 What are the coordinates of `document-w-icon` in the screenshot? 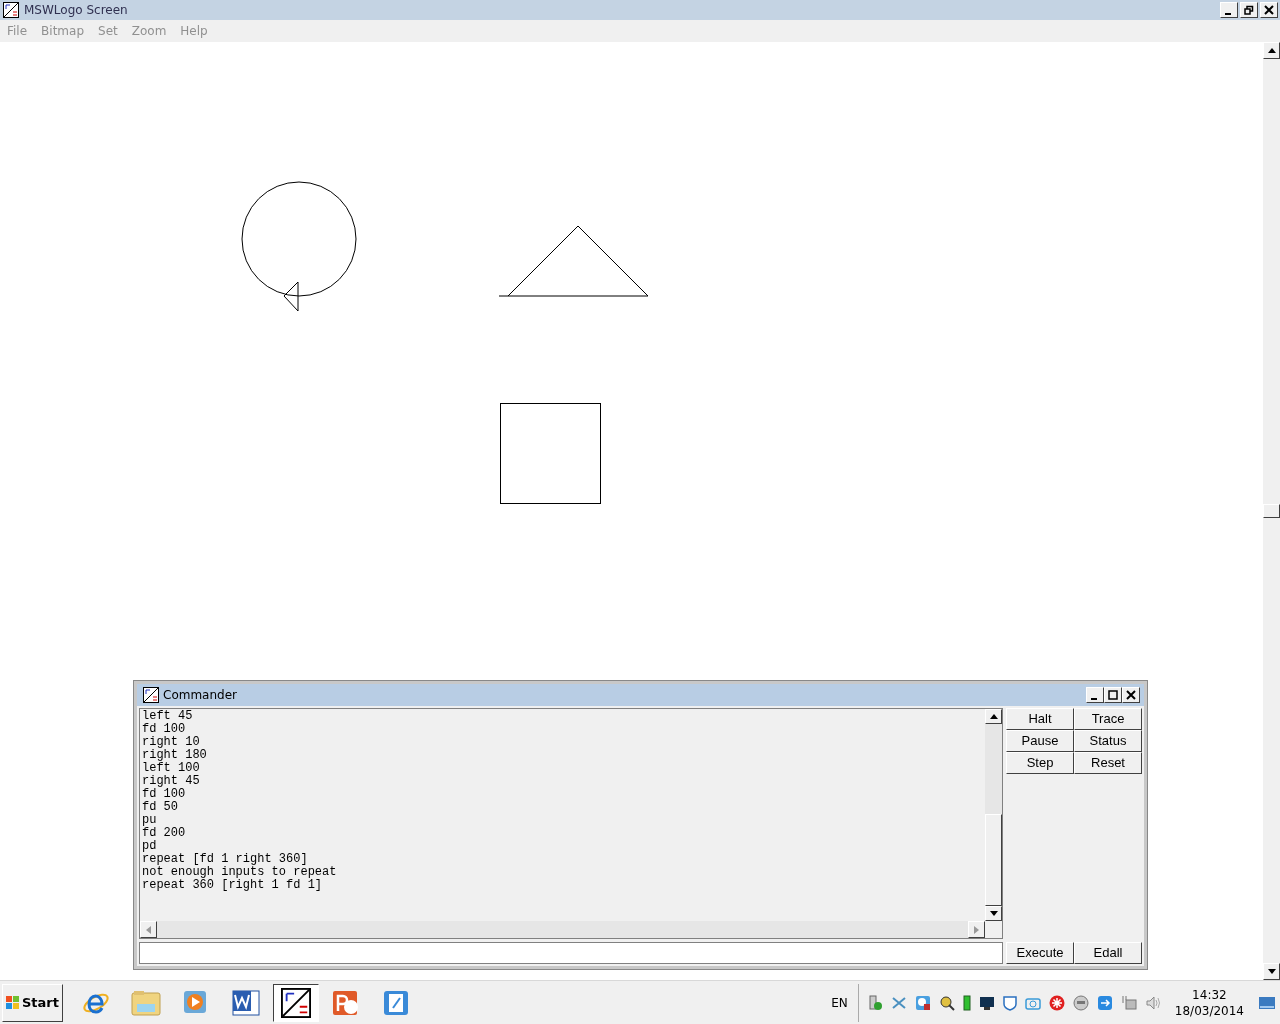 It's located at (246, 1002).